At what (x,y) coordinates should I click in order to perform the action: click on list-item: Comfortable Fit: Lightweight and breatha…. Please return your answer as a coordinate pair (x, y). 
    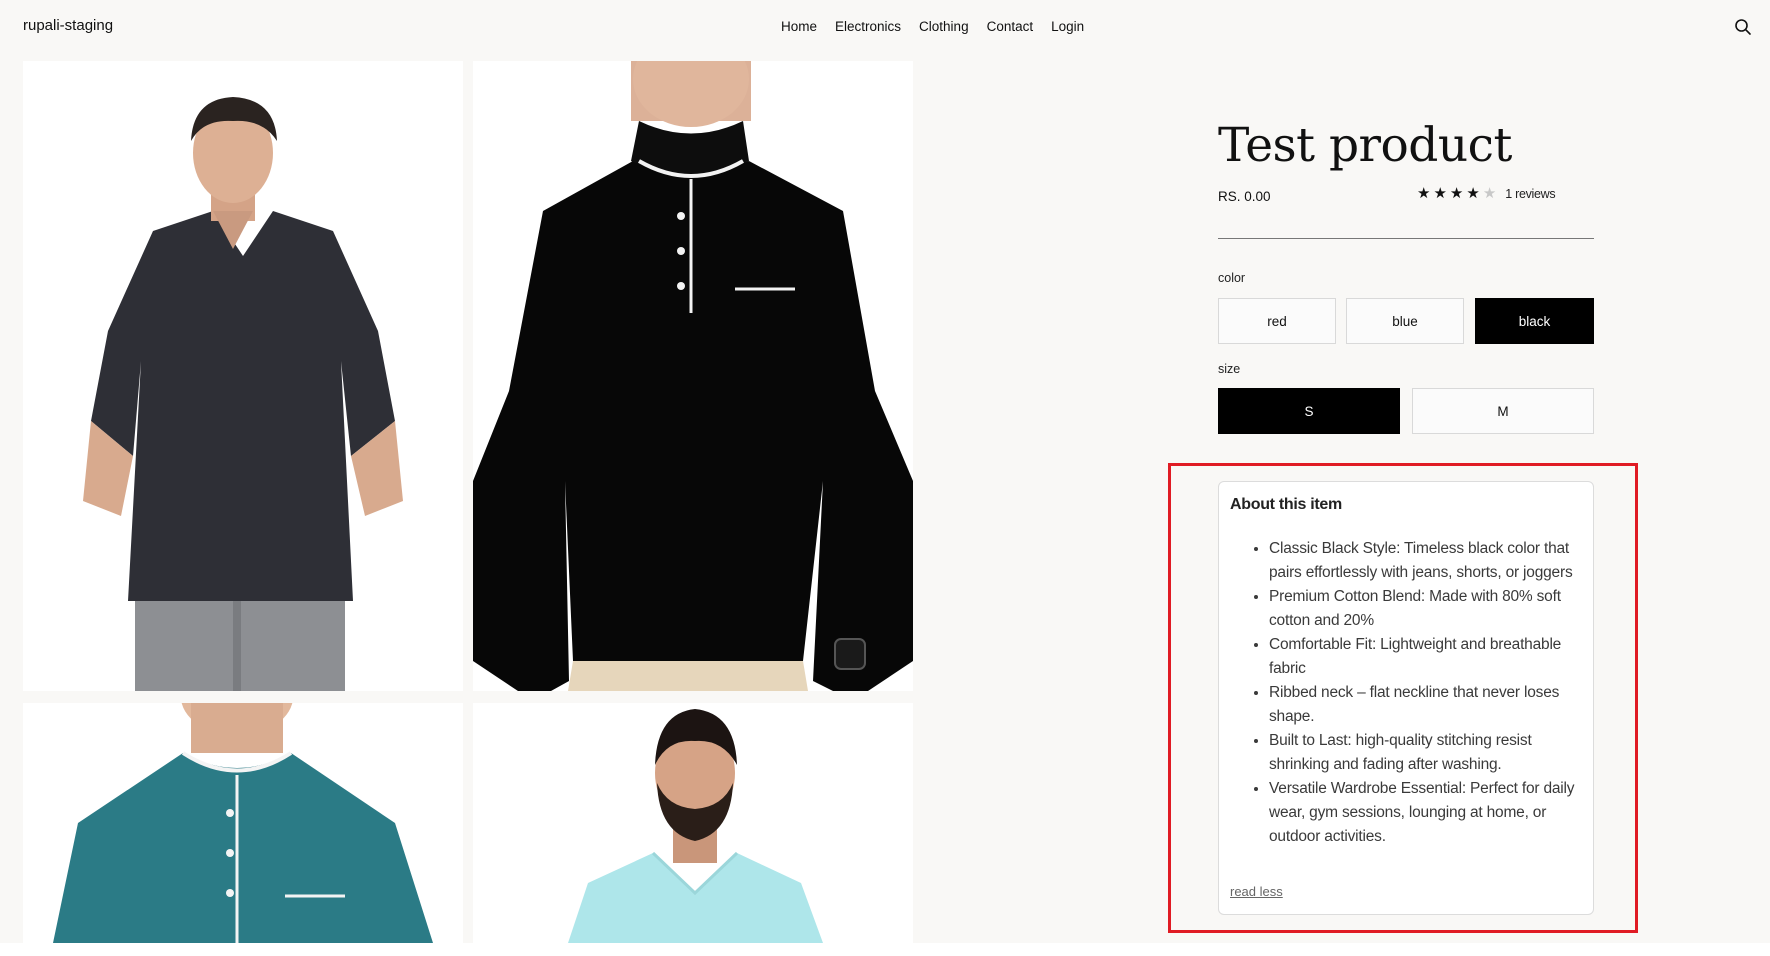
    Looking at the image, I should click on (1427, 657).